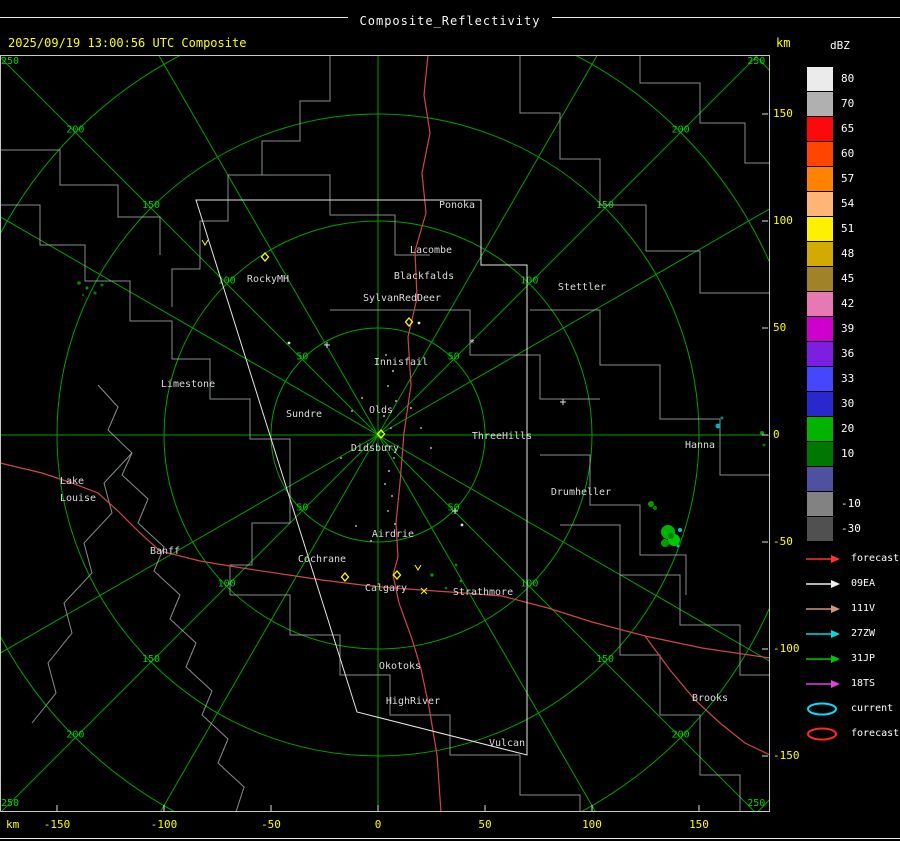 The image size is (900, 841). I want to click on city-label: Lacombe, so click(431, 250).